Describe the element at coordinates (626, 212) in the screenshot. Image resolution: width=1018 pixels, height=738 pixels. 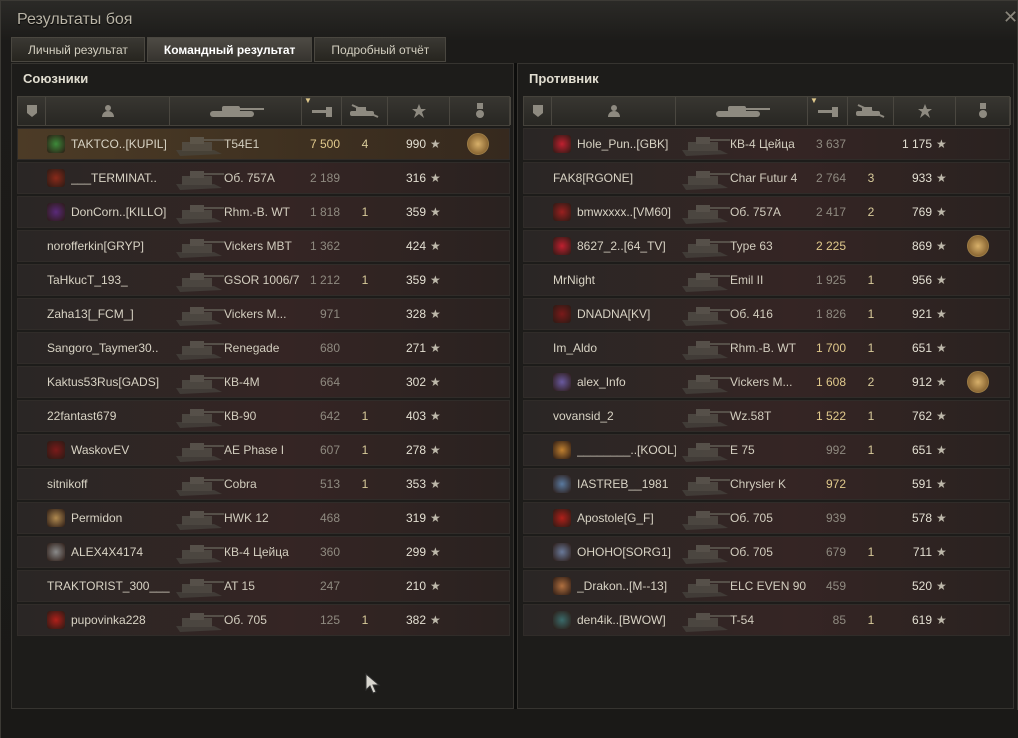
I see `player-name: bmwxxxx..[VM60]` at that location.